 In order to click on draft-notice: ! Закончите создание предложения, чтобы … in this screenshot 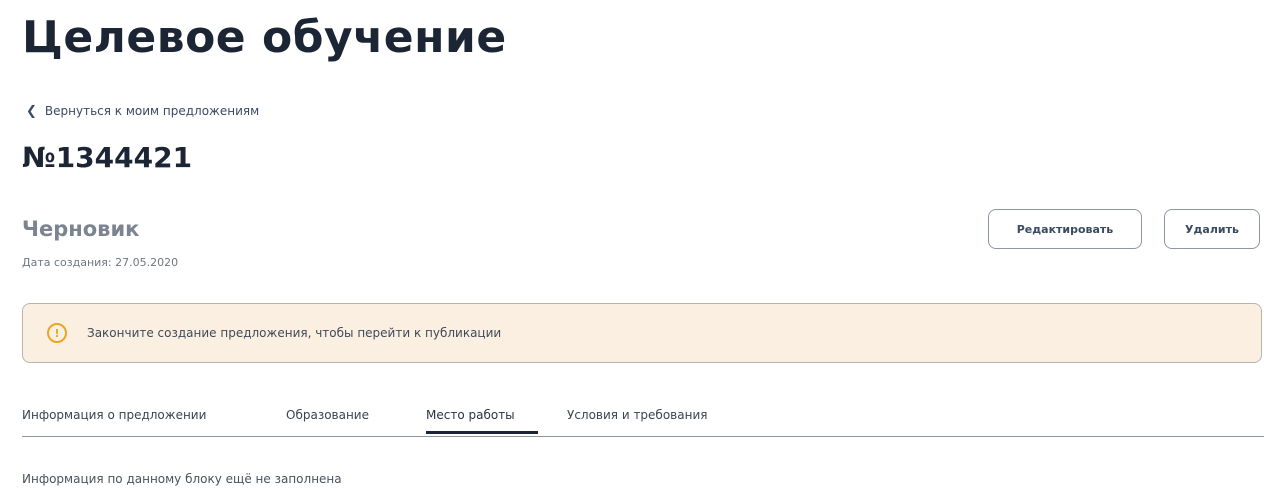, I will do `click(642, 333)`.